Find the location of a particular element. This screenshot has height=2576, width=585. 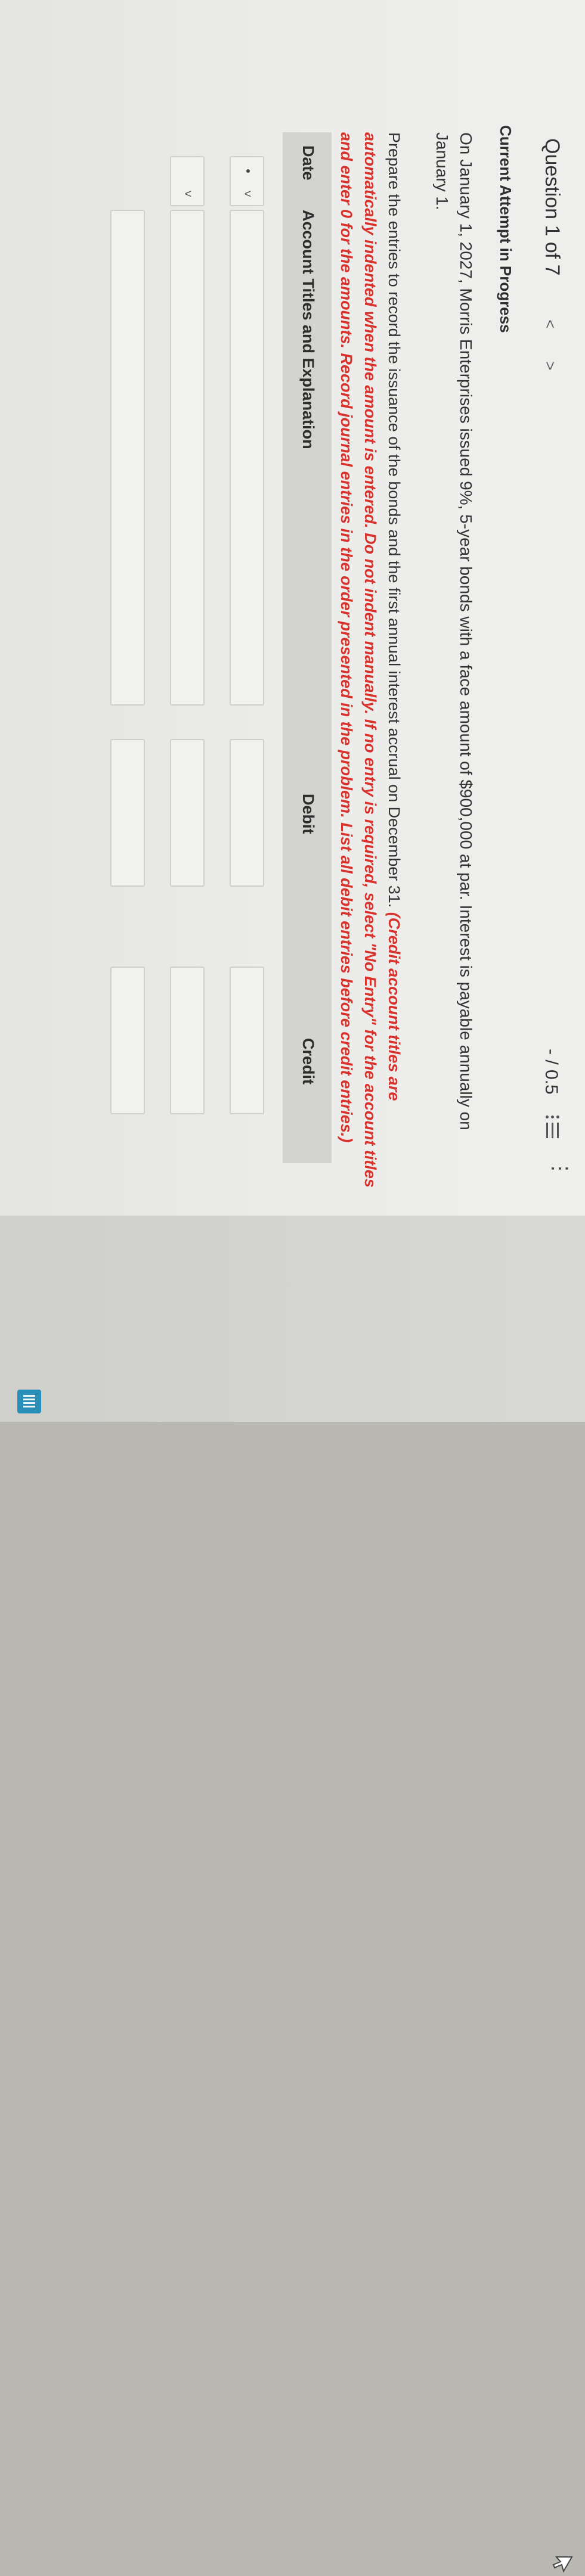

more-vertical-icon: ⋮ is located at coordinates (555, 1168).